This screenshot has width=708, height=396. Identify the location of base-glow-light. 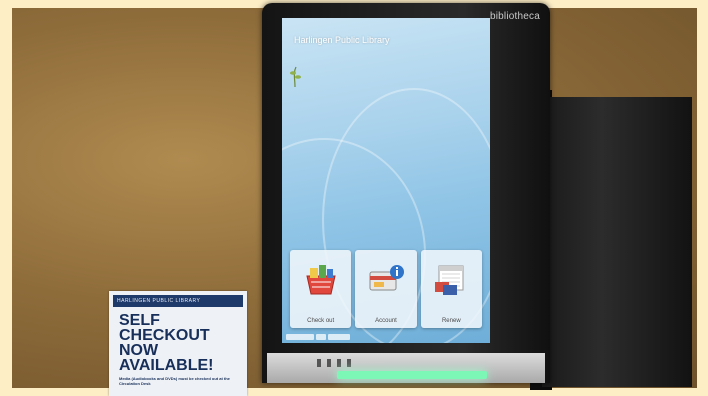
(412, 375).